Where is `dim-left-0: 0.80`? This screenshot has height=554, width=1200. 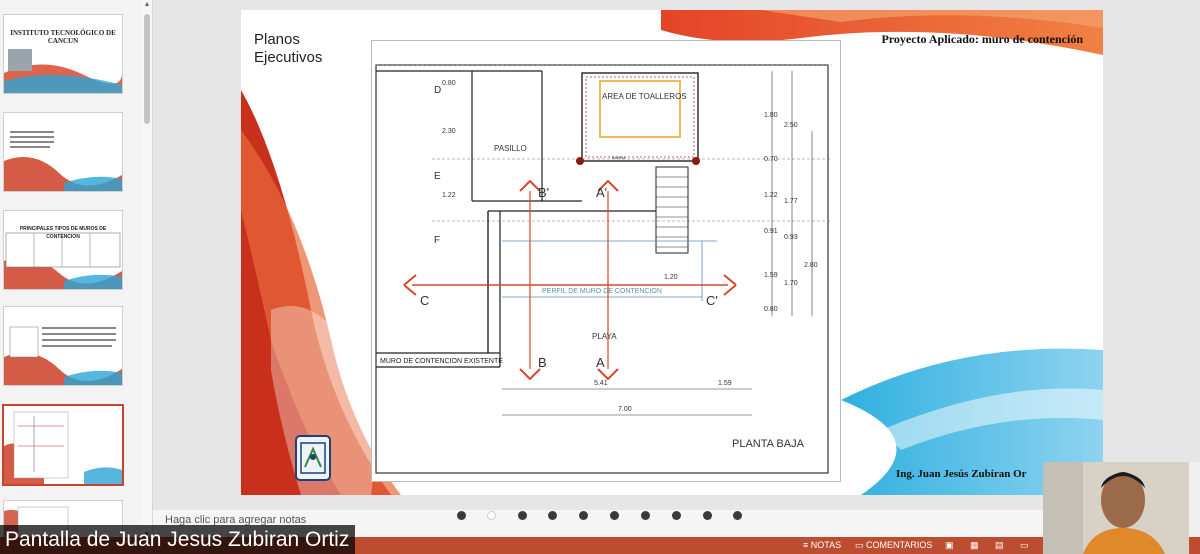
dim-left-0: 0.80 is located at coordinates (449, 83).